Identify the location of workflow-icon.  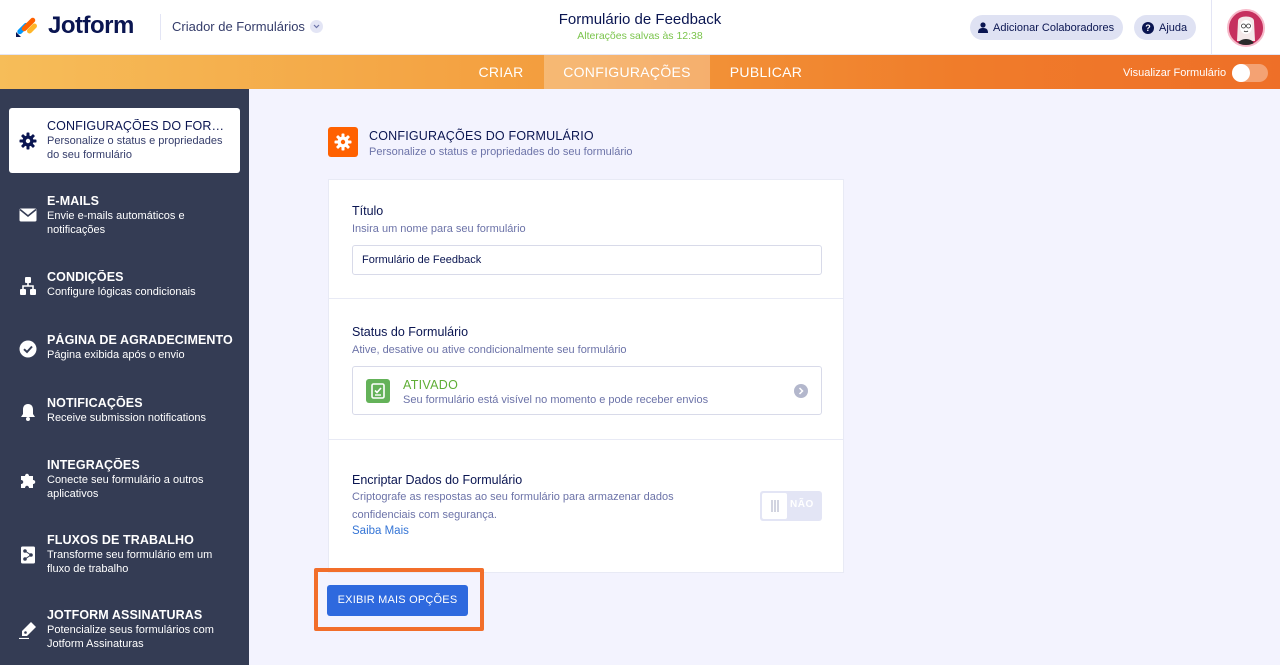
(28, 555).